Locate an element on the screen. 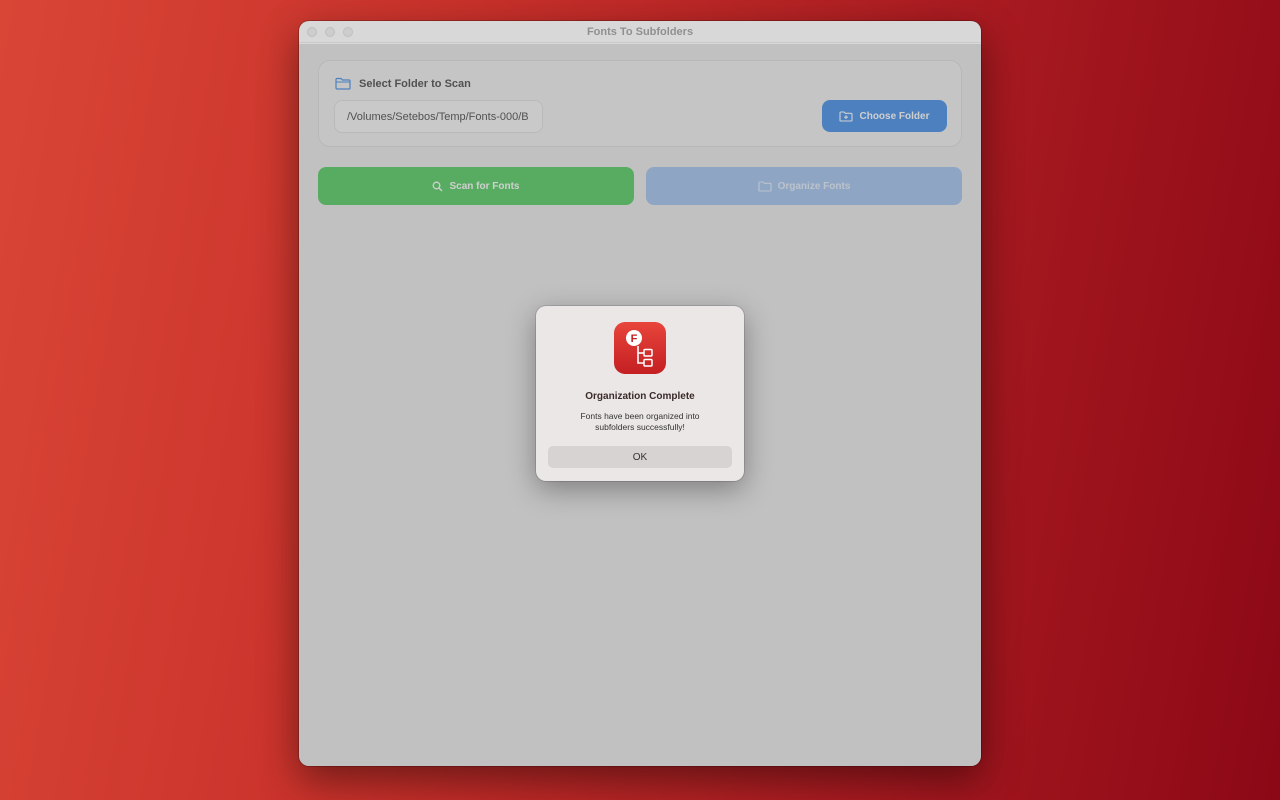  fonts-to-subfolders-app-icon: F is located at coordinates (640, 348).